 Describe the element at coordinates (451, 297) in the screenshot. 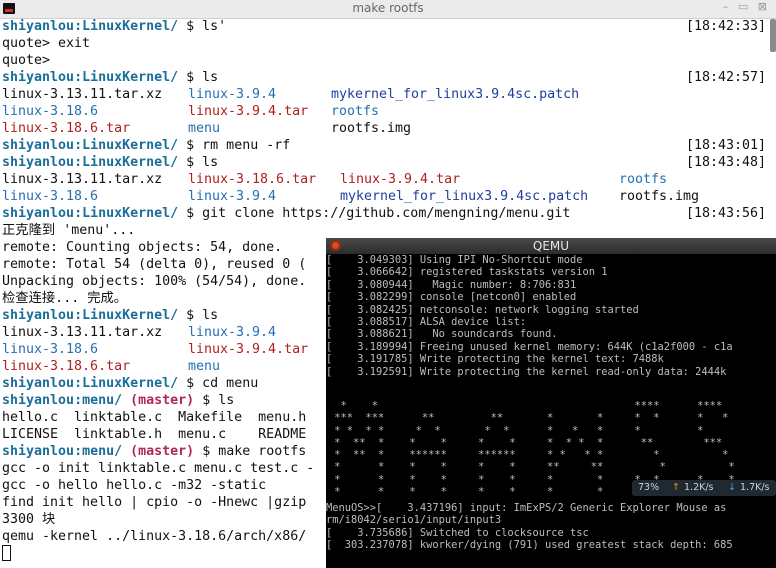

I see `boot-line: [ 3.082299] console [netcon0] enabled` at that location.